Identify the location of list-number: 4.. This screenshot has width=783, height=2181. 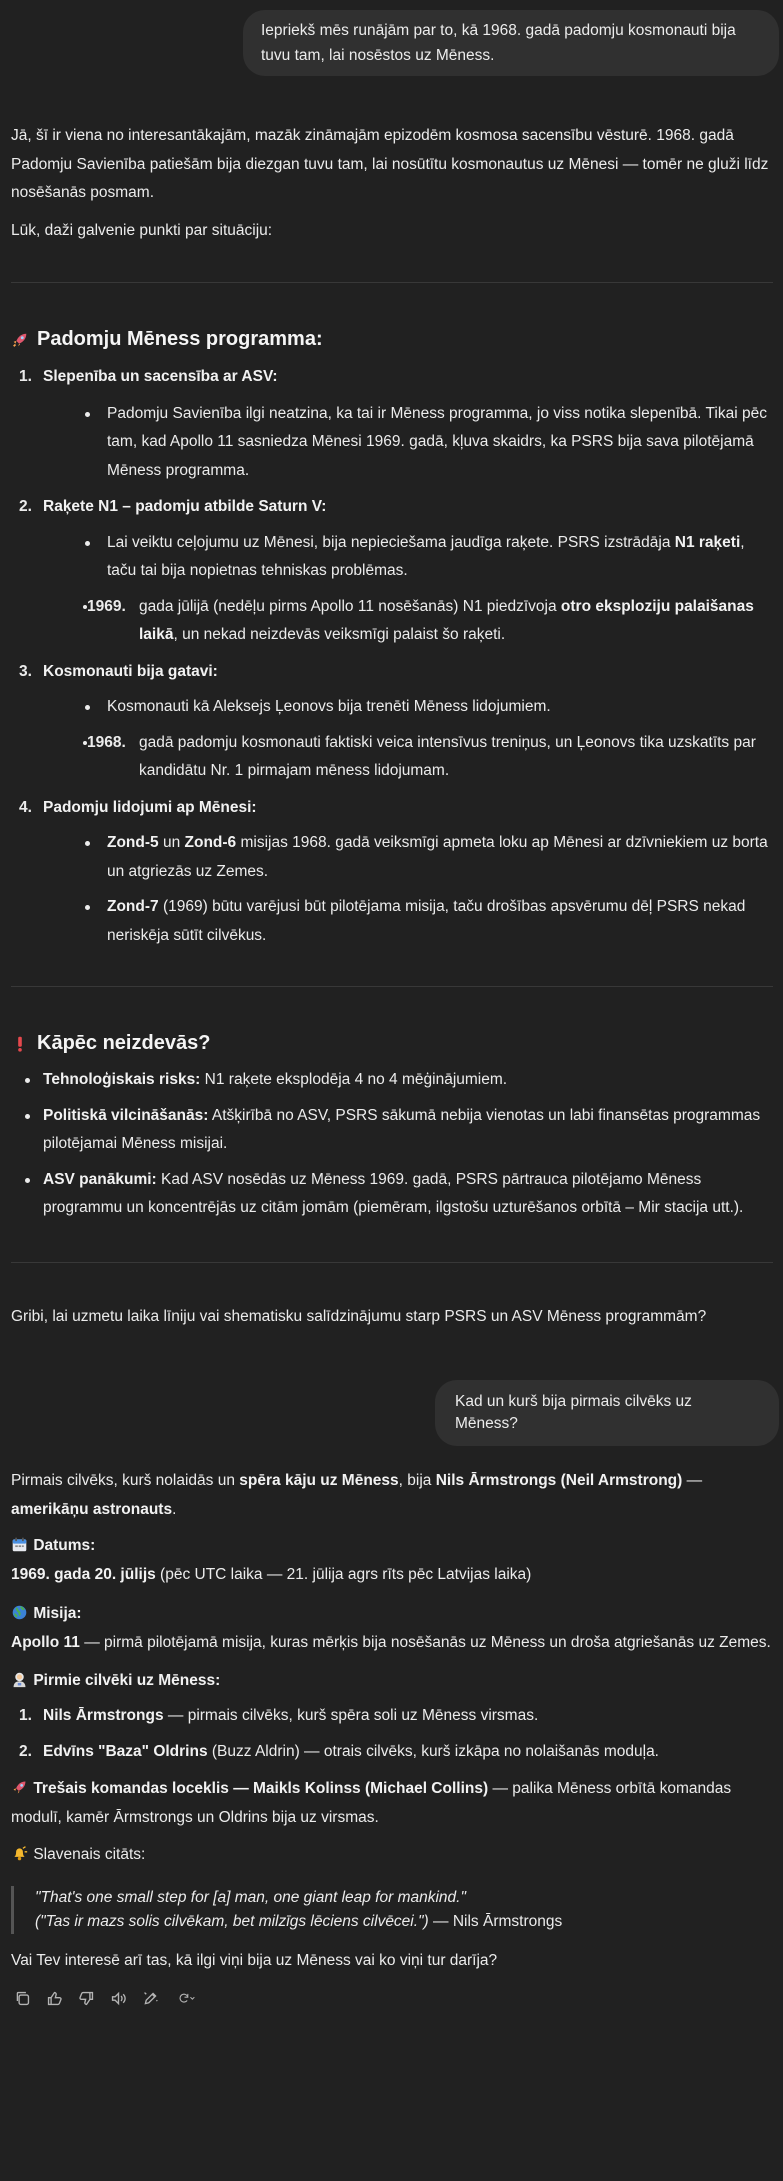
(25, 807).